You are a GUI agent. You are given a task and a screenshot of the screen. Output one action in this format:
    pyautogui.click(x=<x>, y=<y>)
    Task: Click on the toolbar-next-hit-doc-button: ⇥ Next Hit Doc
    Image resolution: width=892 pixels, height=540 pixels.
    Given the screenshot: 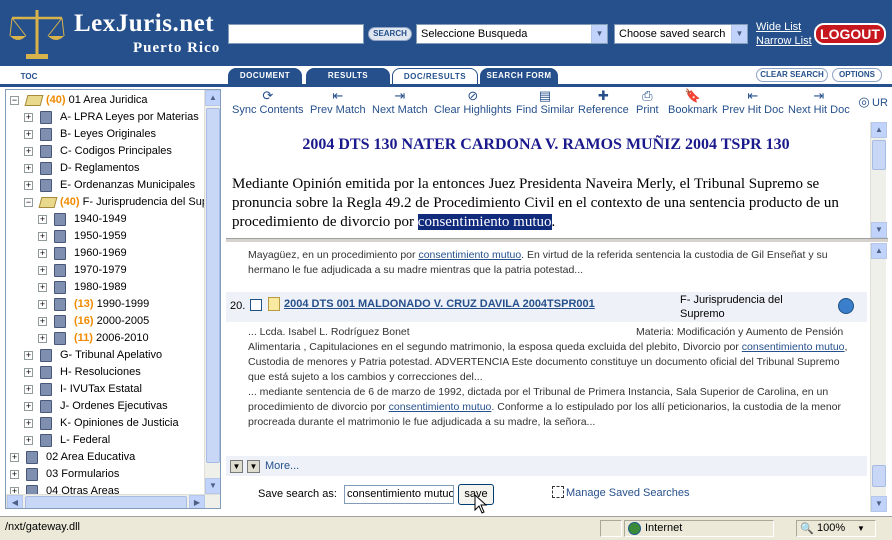 What is the action you would take?
    pyautogui.click(x=819, y=102)
    